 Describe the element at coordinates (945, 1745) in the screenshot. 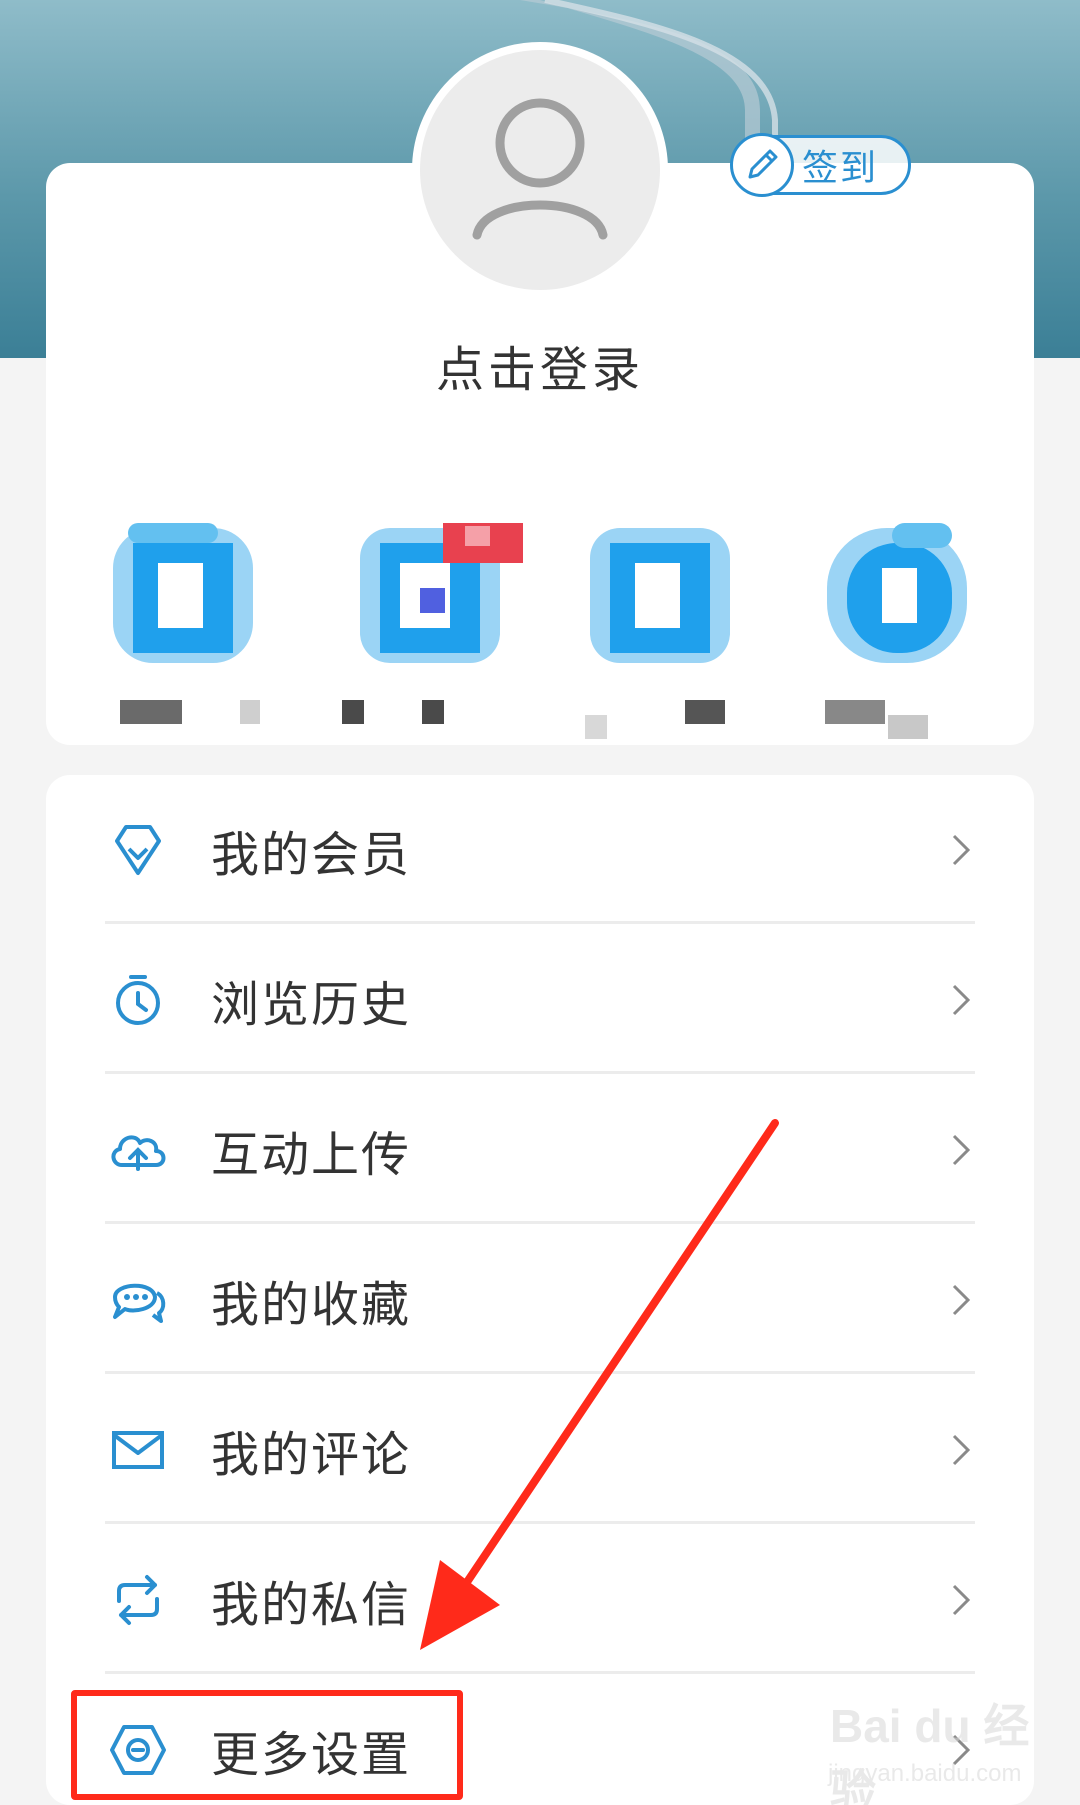

I see `watermark-logo: Bai du 经验 jingyan.baidu.com` at that location.